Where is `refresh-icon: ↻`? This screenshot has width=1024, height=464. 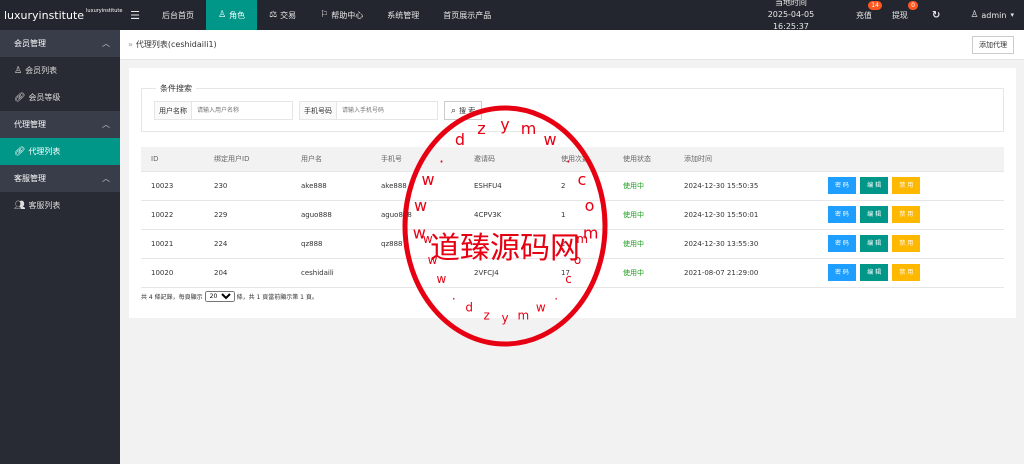 refresh-icon: ↻ is located at coordinates (936, 15).